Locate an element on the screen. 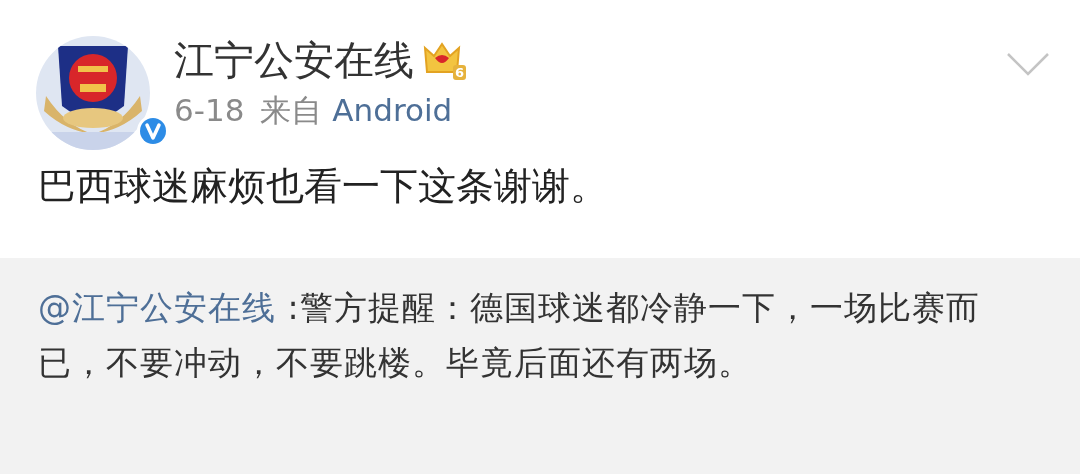  post-text: 巴西球迷麻烦也看一下这条谢谢。 is located at coordinates (323, 186).